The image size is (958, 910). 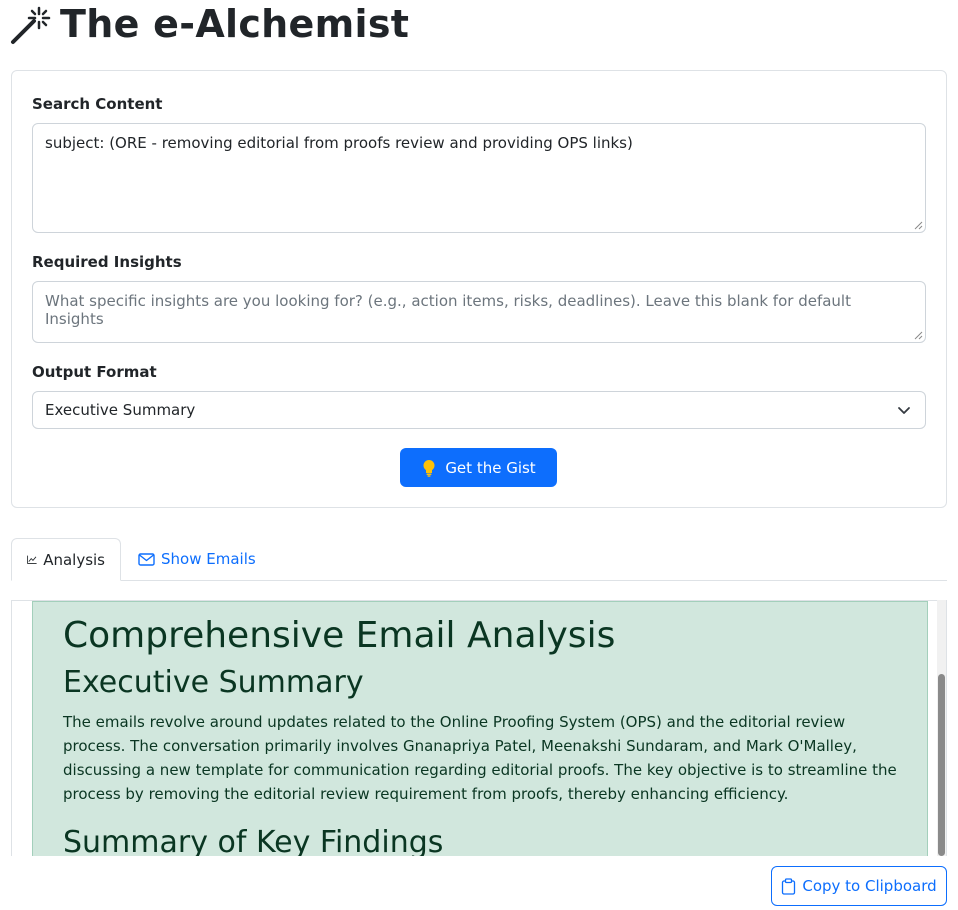 I want to click on scrollbar-thumb, so click(x=941, y=765).